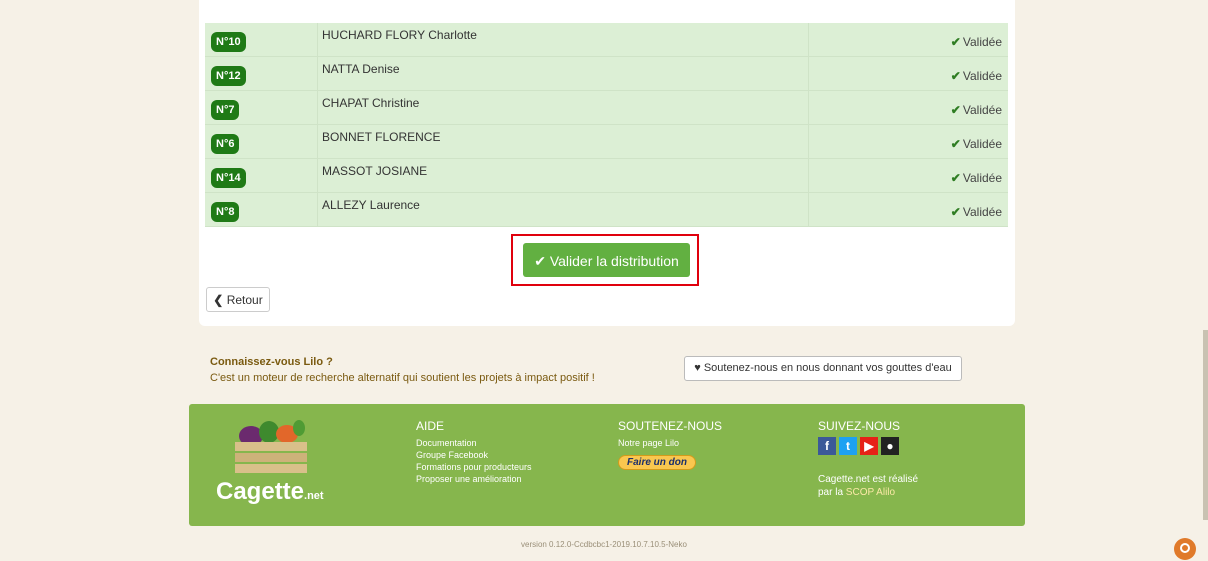 Image resolution: width=1208 pixels, height=561 pixels. I want to click on member-name: MASSOT JOSIANE, so click(375, 171).